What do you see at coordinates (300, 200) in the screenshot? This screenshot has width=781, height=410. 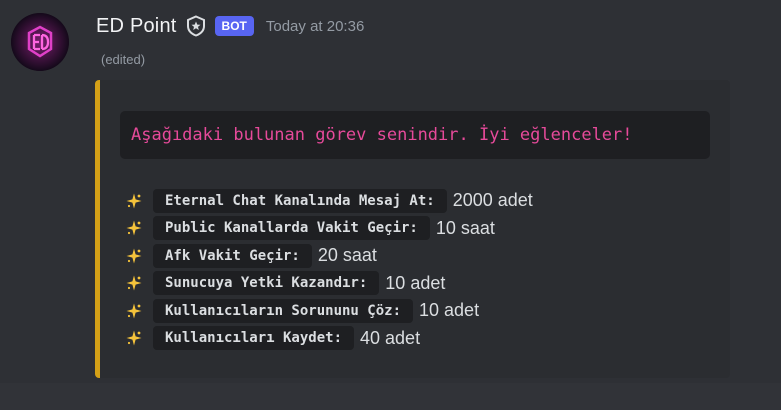 I see `task-name: Eternal Chat Kanalında Mesaj At:` at bounding box center [300, 200].